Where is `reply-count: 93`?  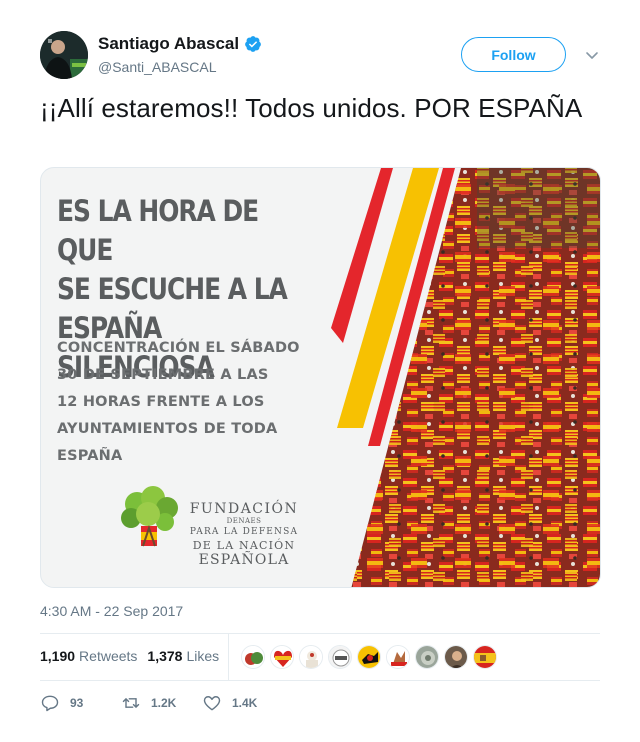 reply-count: 93 is located at coordinates (77, 703).